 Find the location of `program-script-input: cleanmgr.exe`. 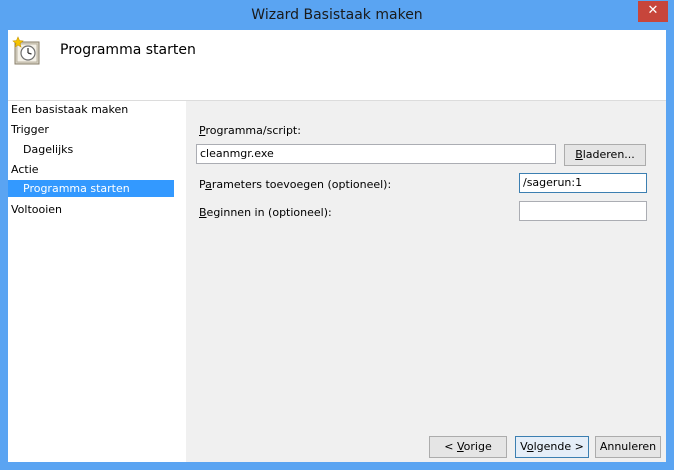

program-script-input: cleanmgr.exe is located at coordinates (376, 154).